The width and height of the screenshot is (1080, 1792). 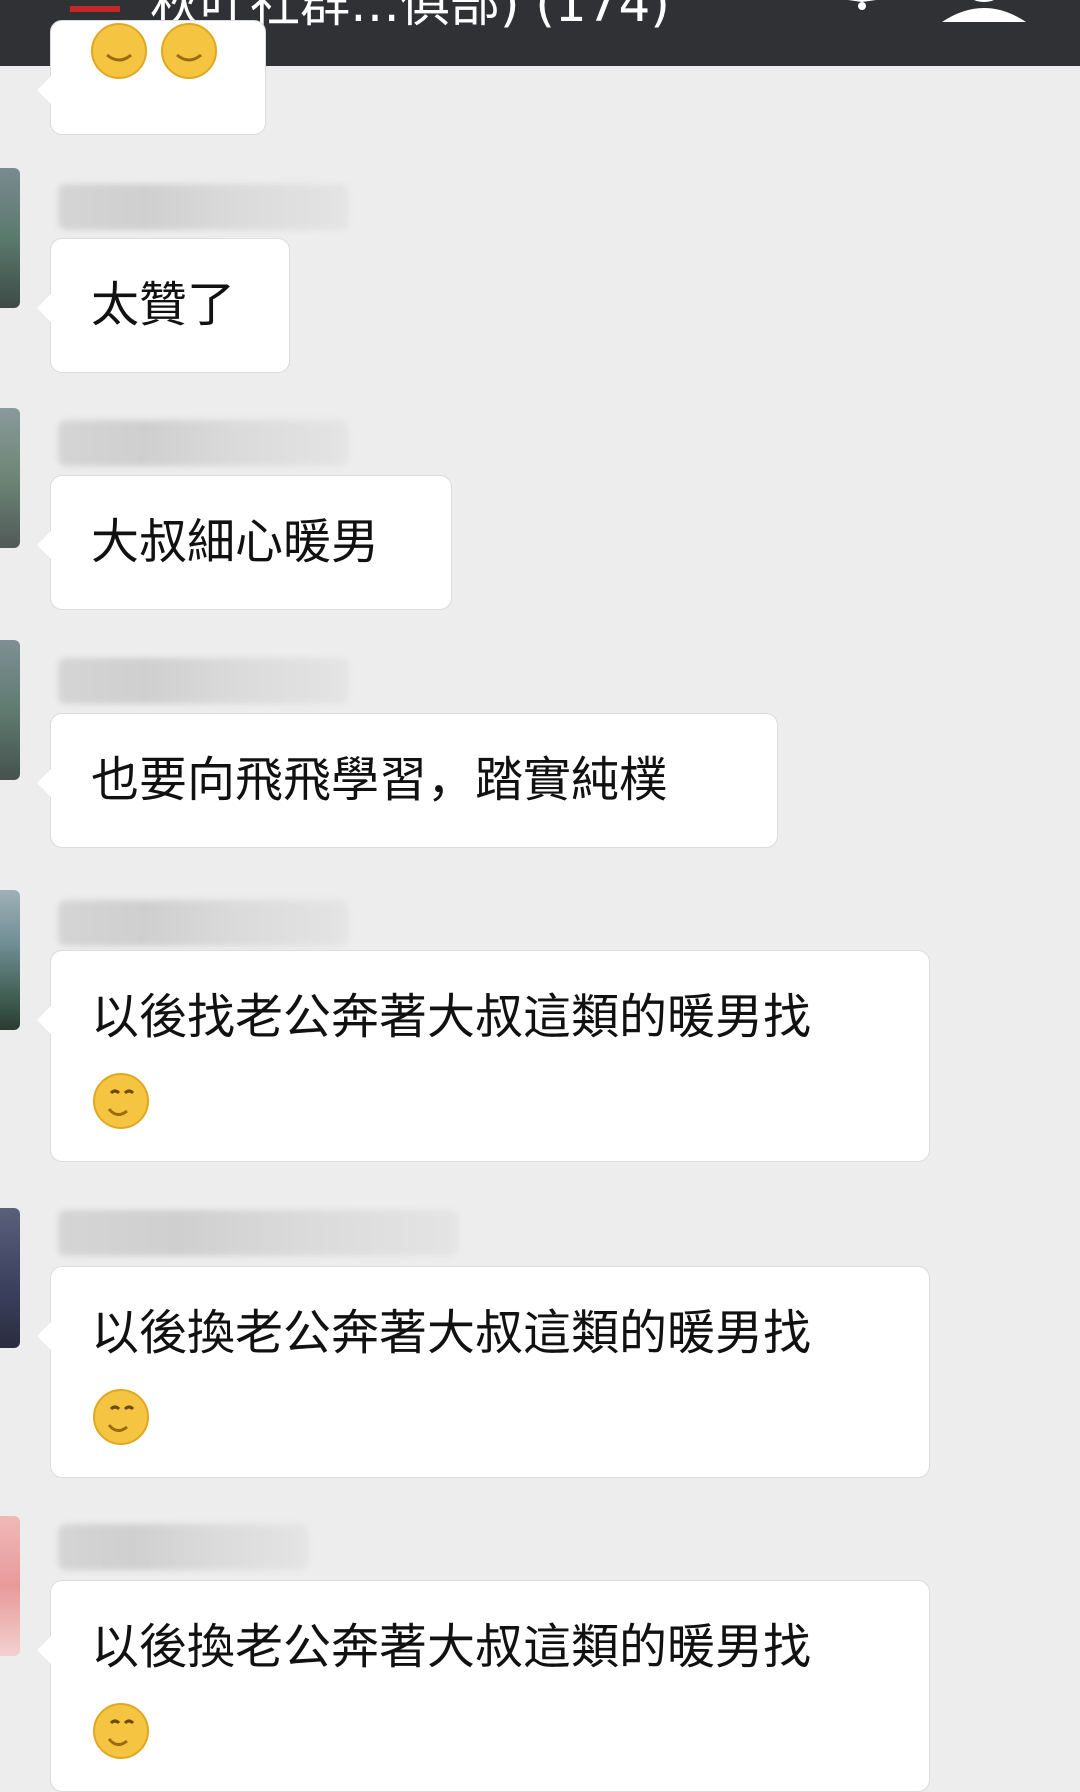 I want to click on message-bubble: 大叔細心暖男, so click(x=244, y=542).